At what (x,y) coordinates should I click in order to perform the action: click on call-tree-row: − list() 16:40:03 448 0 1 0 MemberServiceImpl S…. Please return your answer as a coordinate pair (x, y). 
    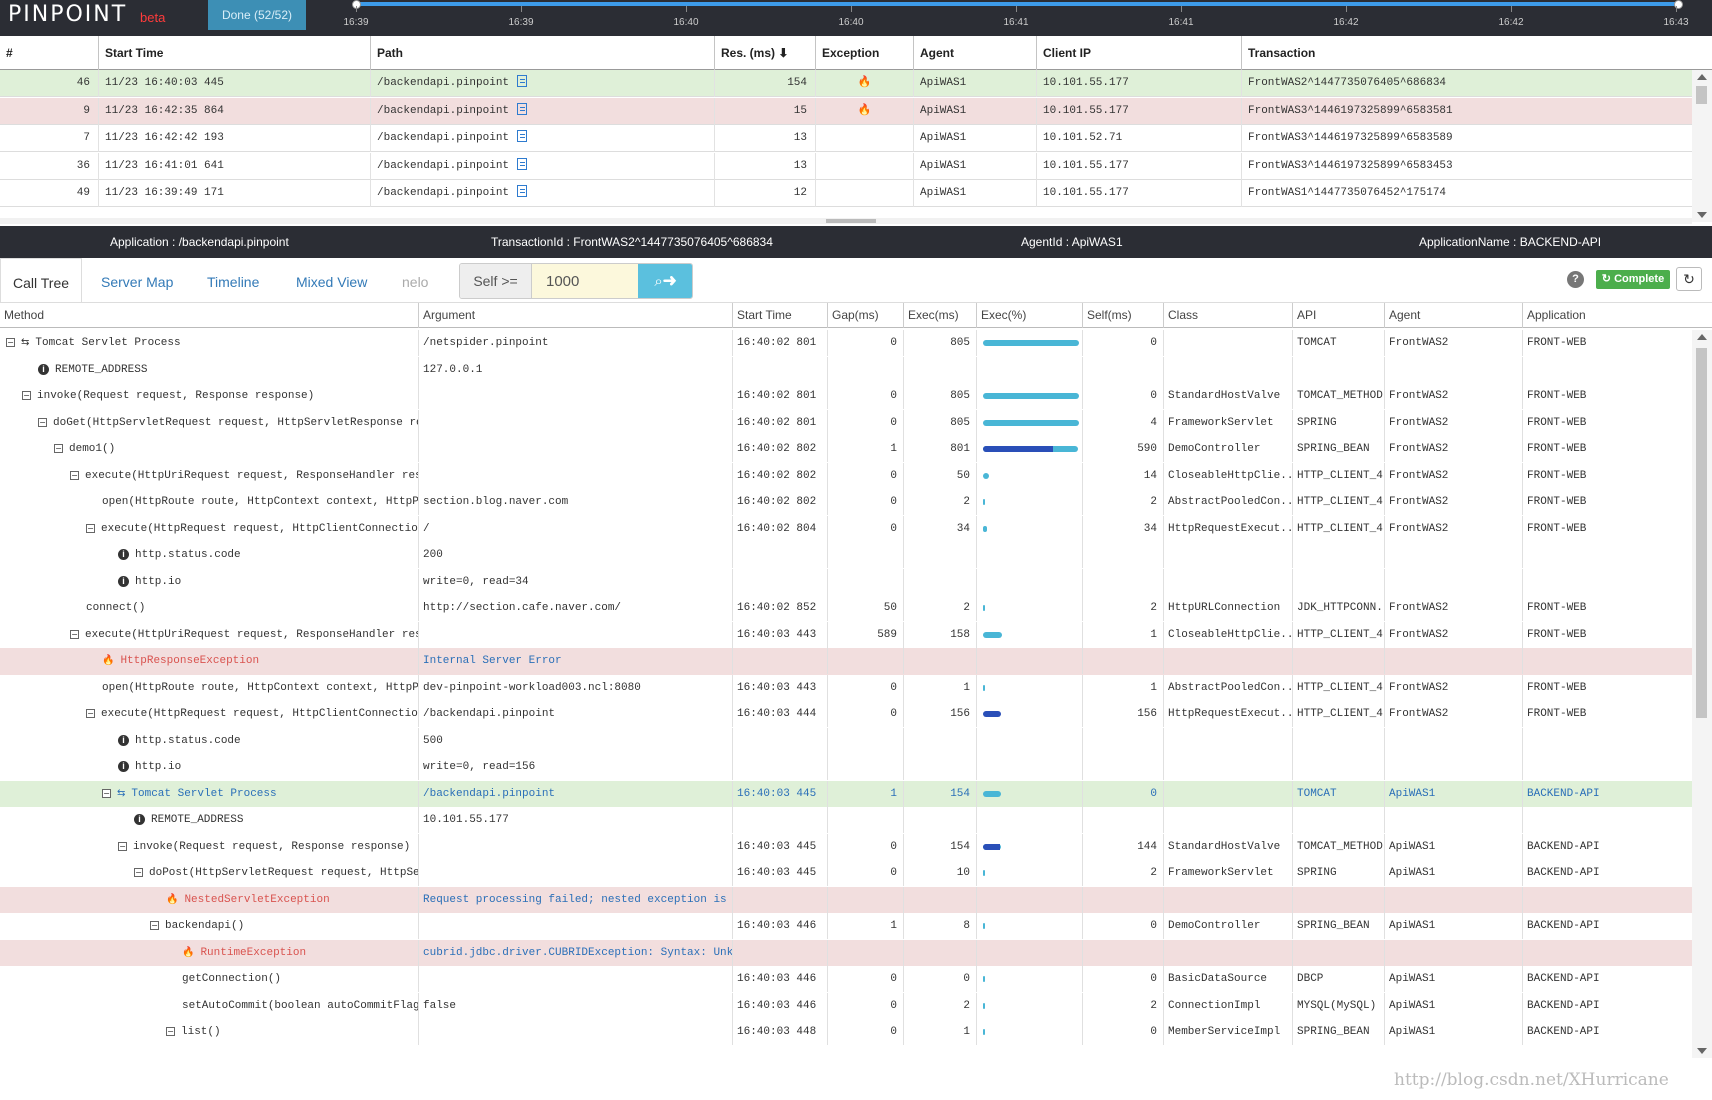
    Looking at the image, I should click on (846, 1032).